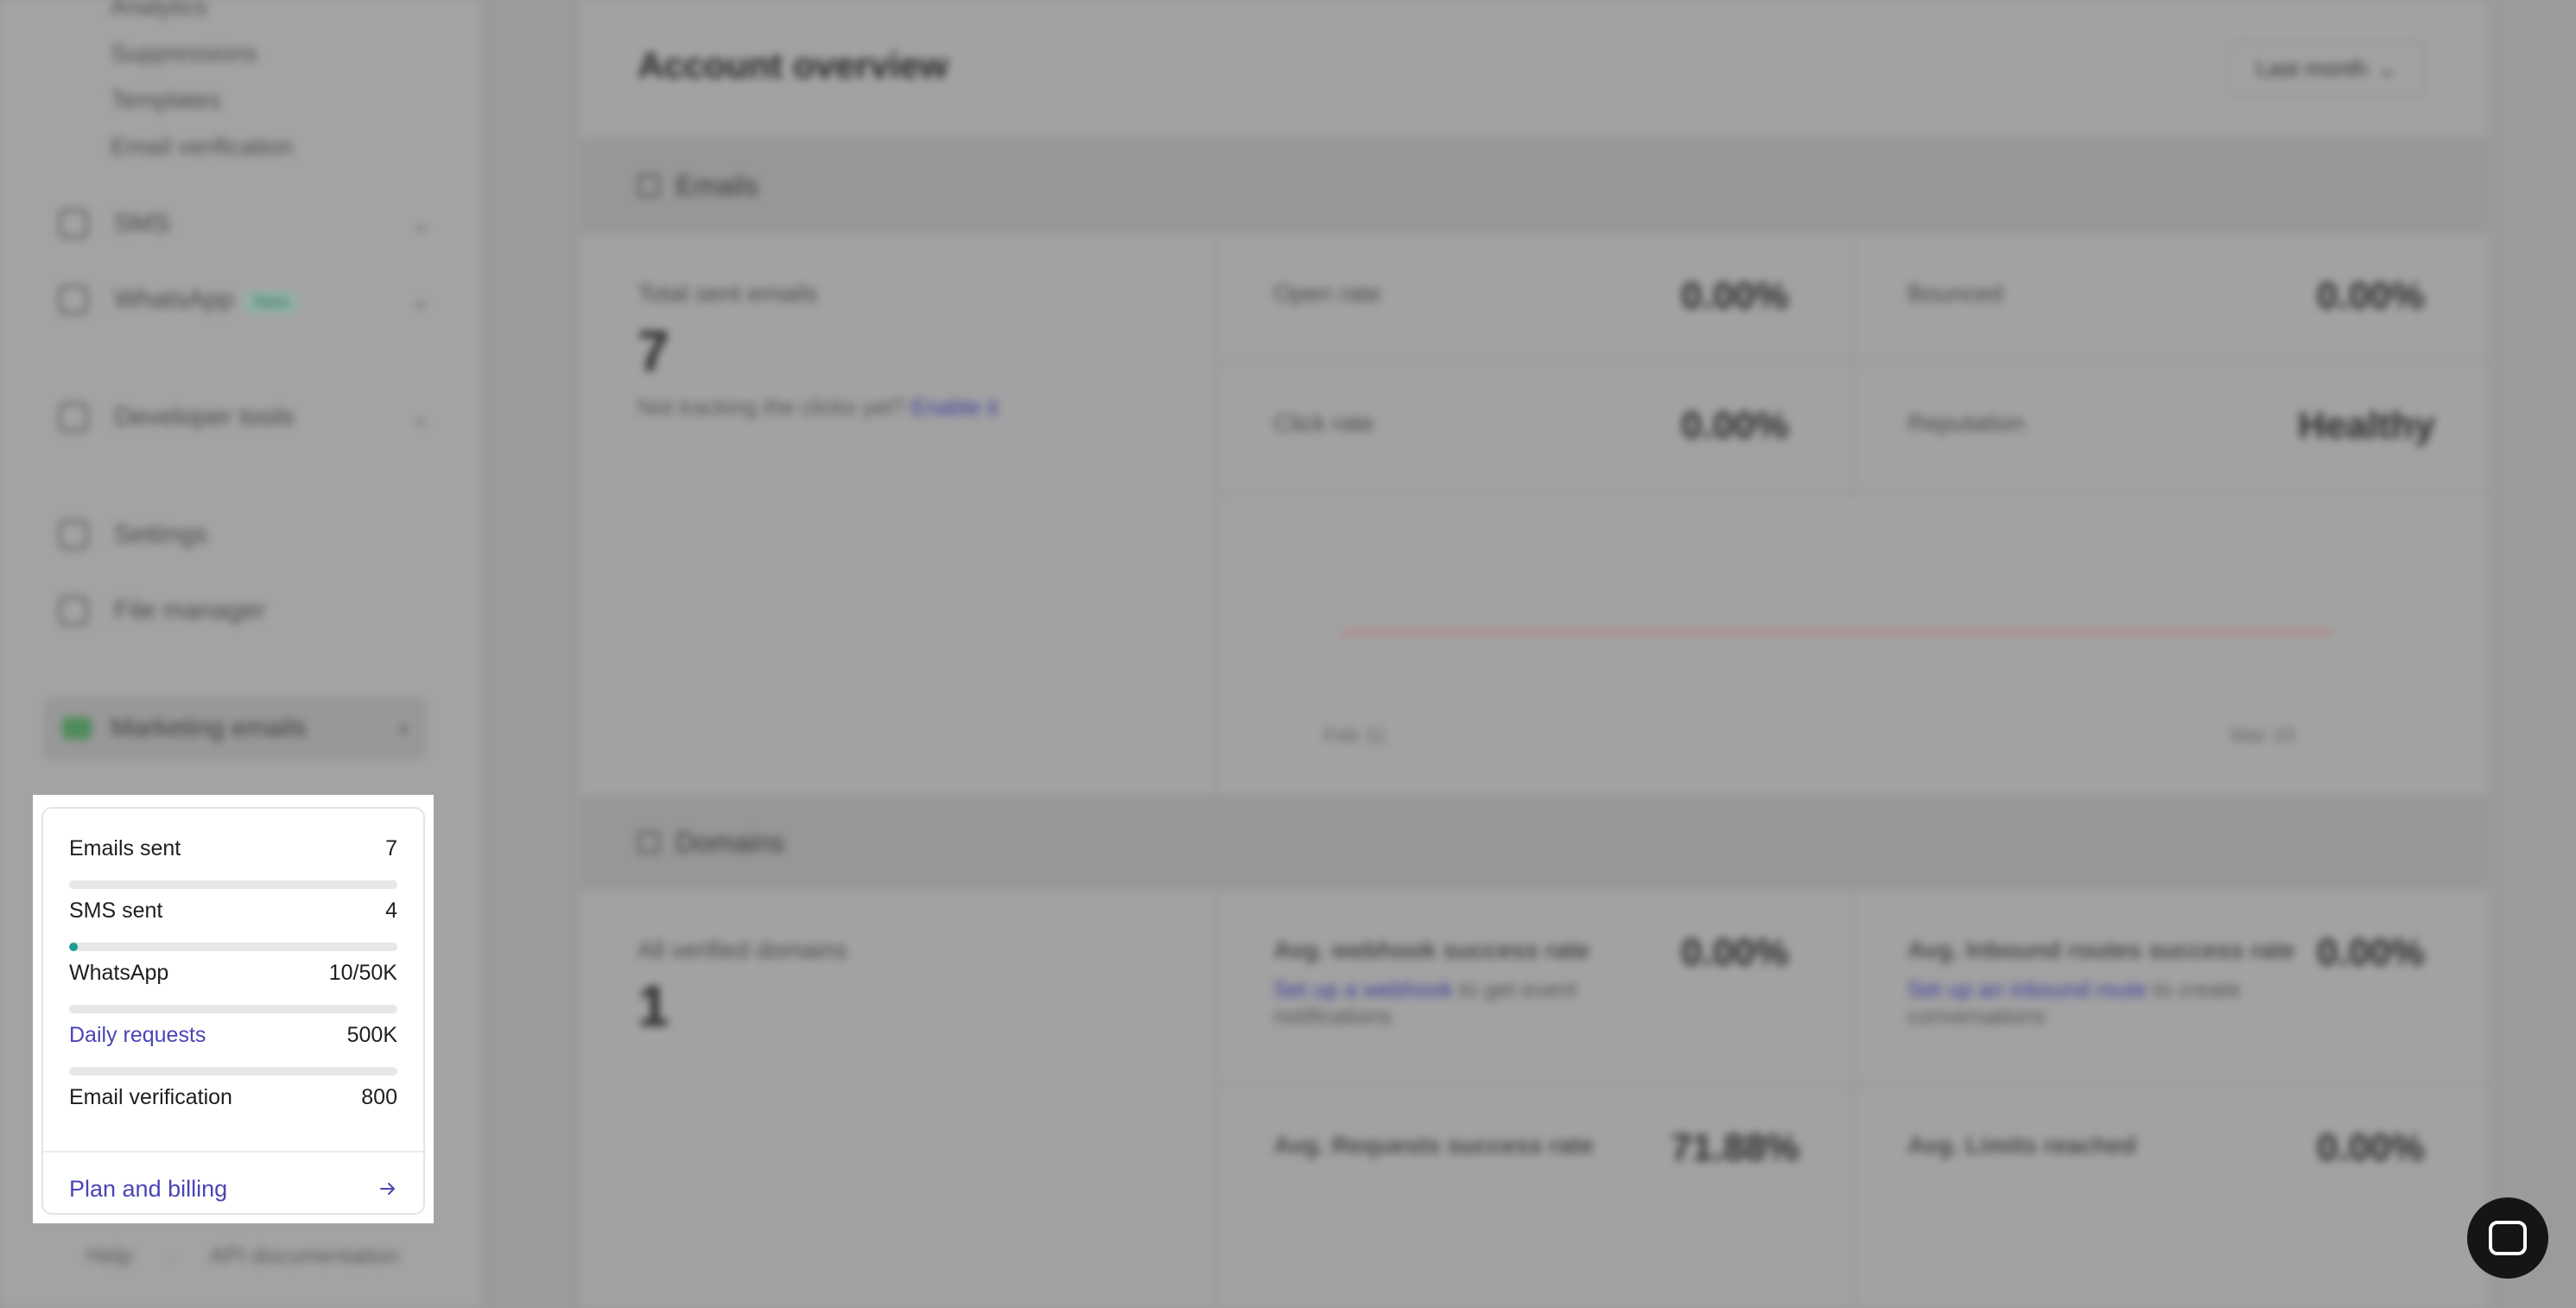  What do you see at coordinates (142, 223) in the screenshot?
I see `sidebar-item-label: SMS` at bounding box center [142, 223].